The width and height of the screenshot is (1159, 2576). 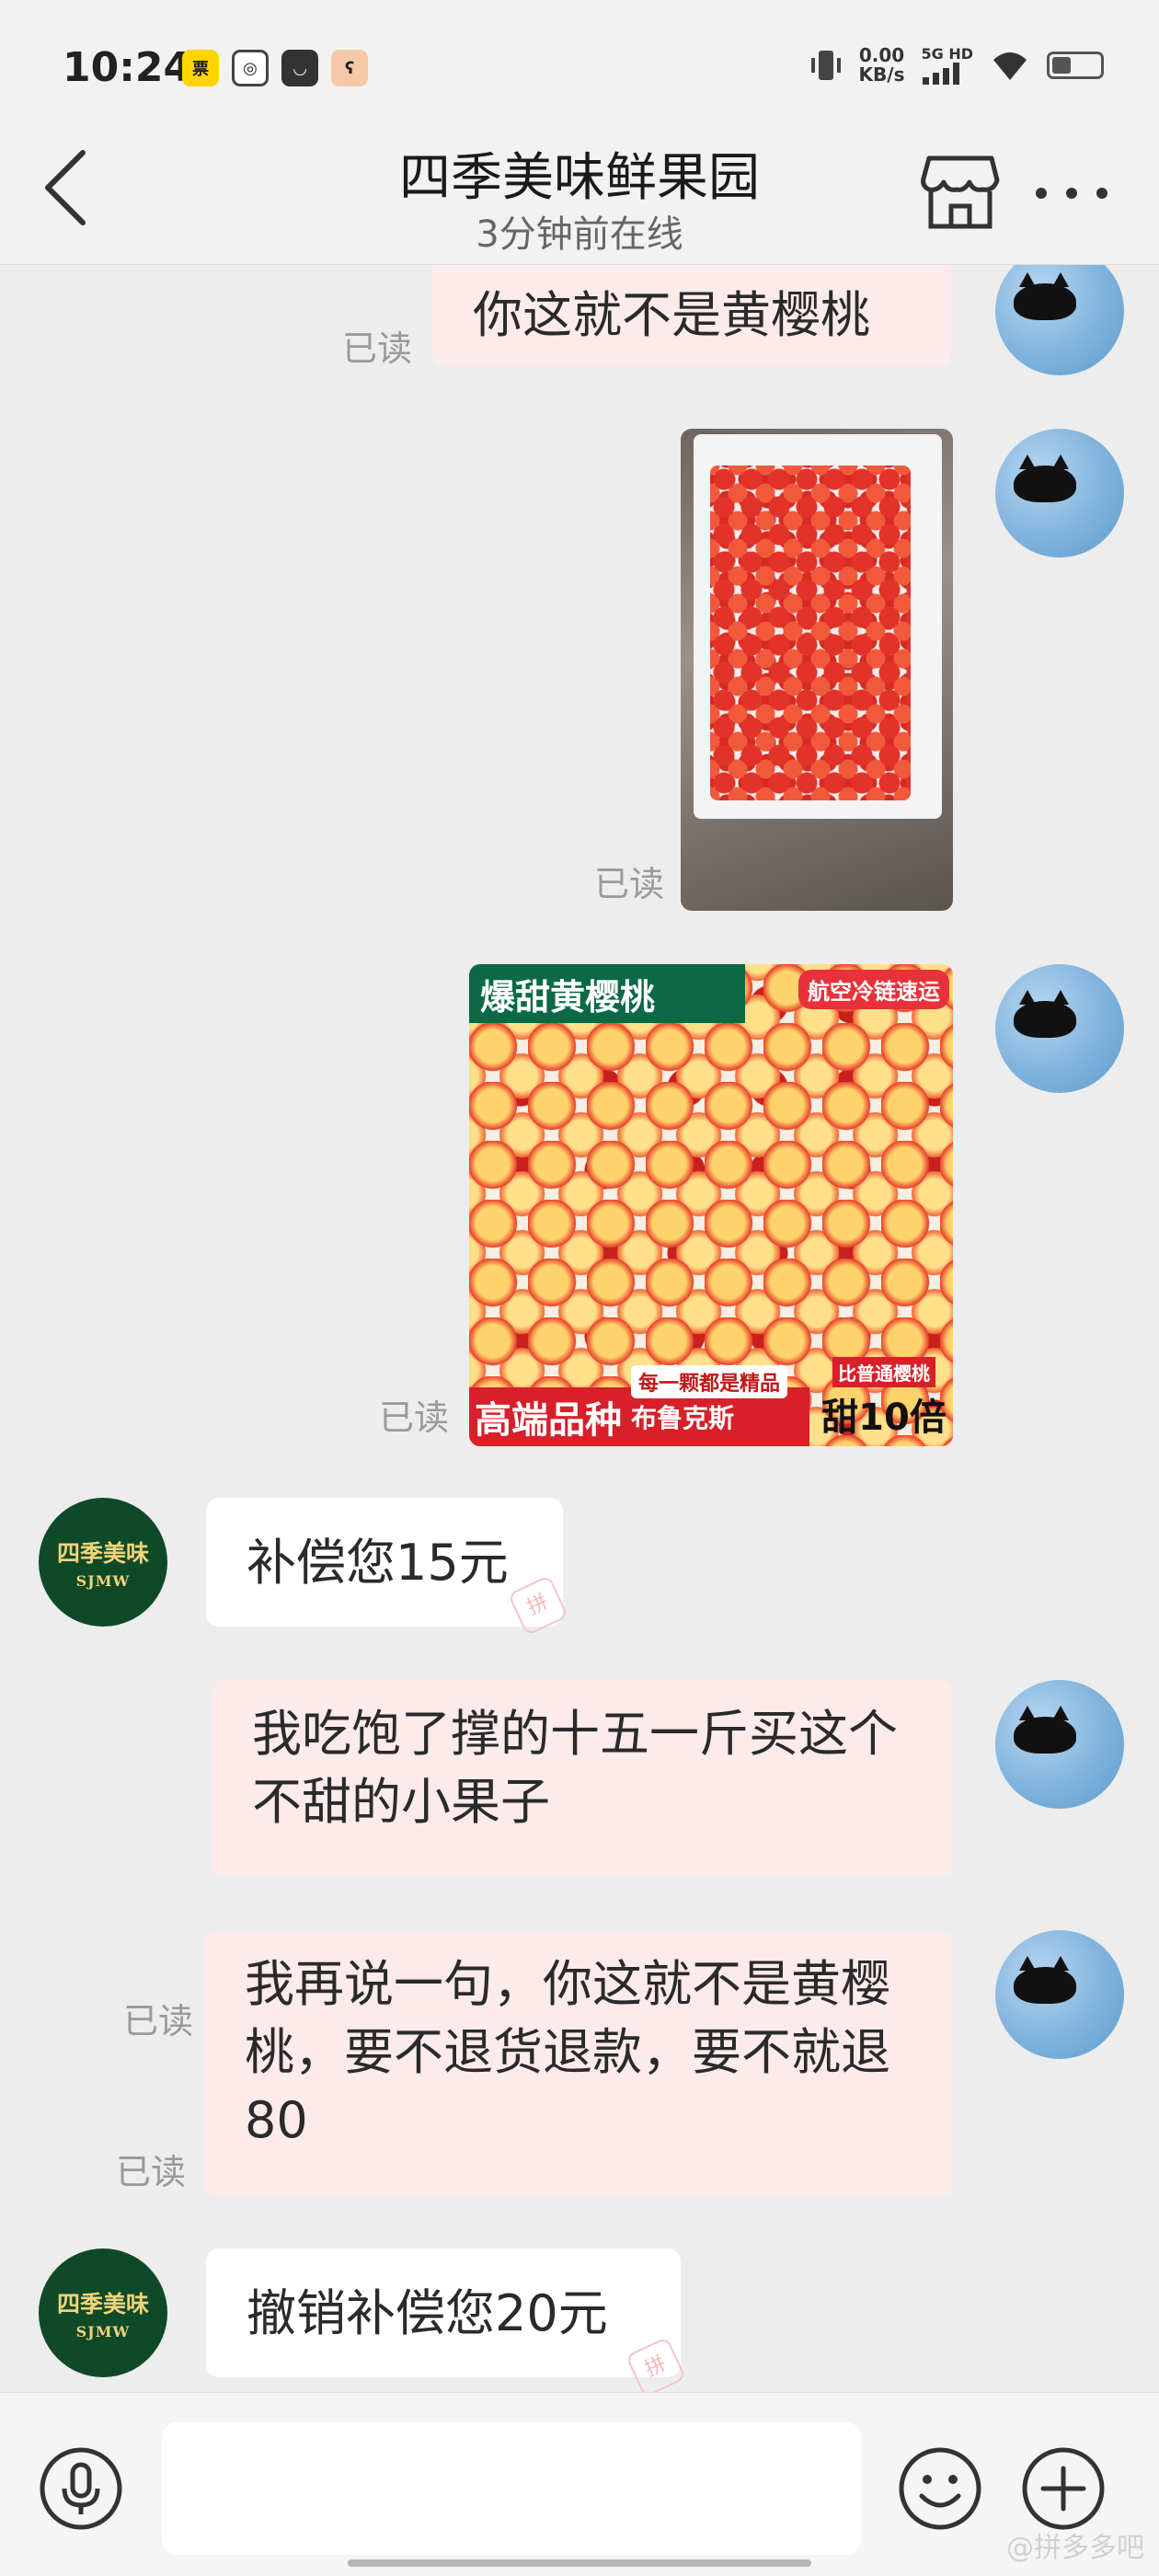 I want to click on message-text: 补偿您15元, so click(x=378, y=1563).